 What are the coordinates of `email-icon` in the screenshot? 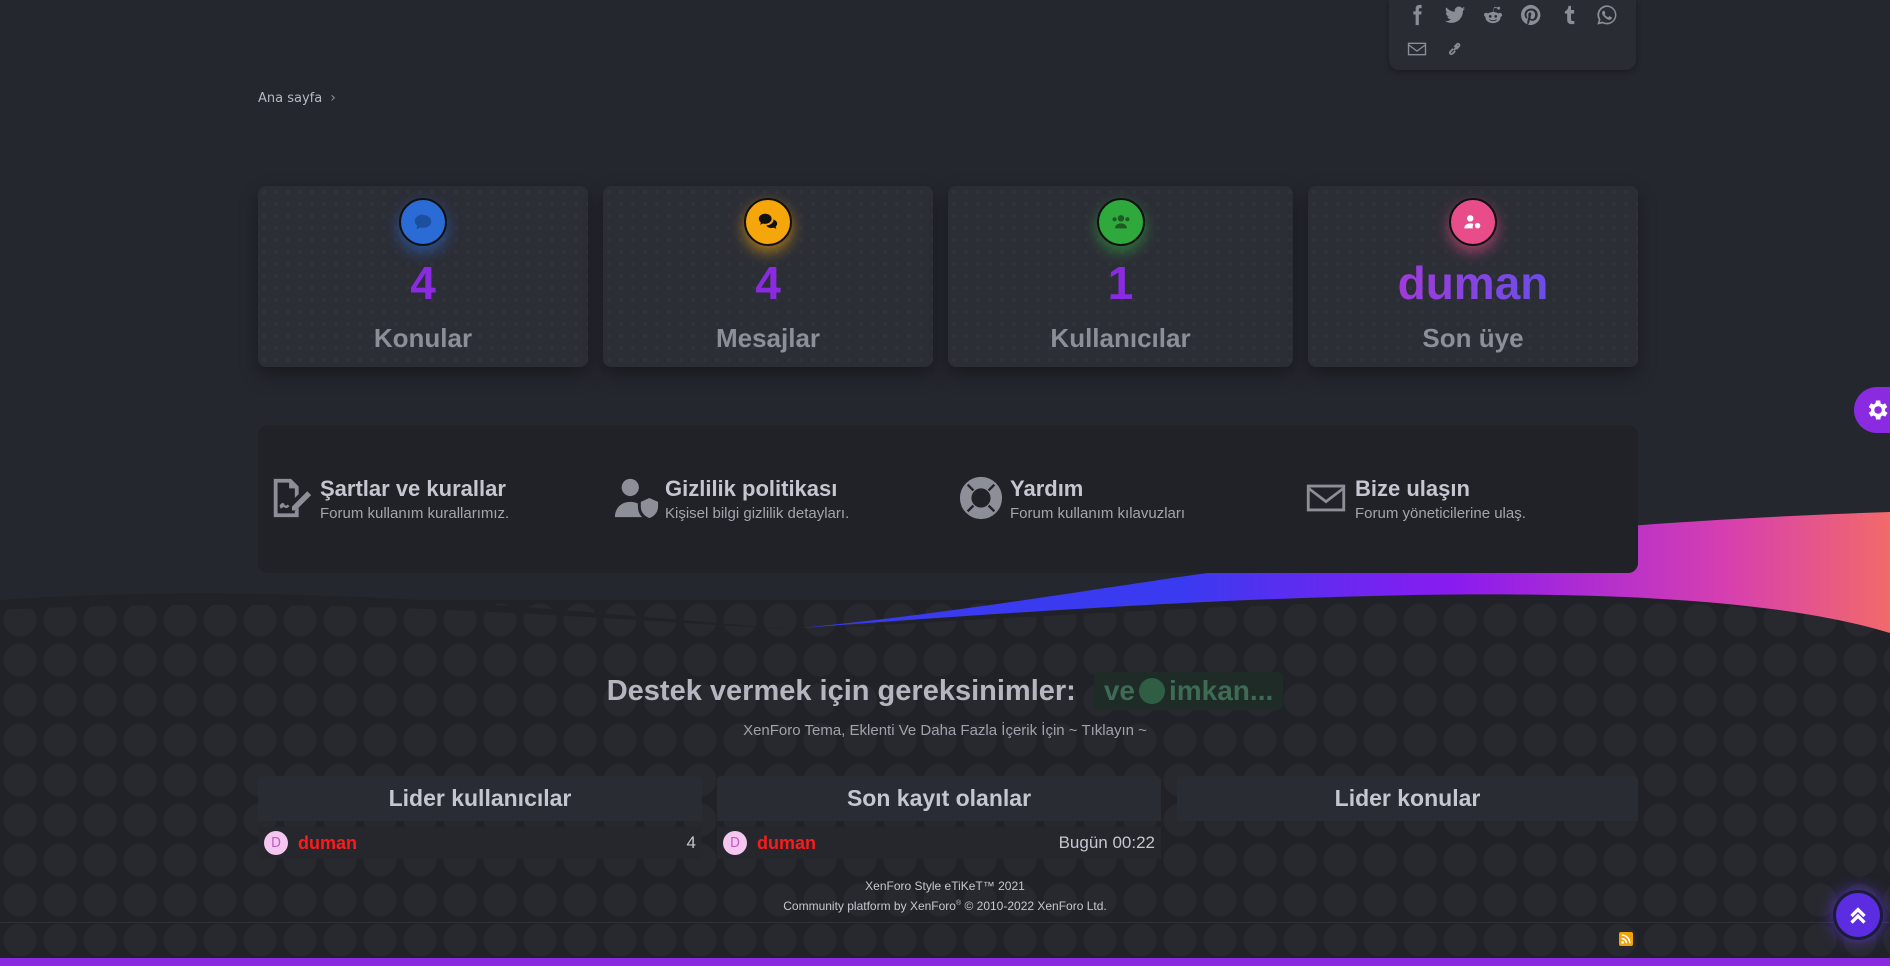 It's located at (1417, 49).